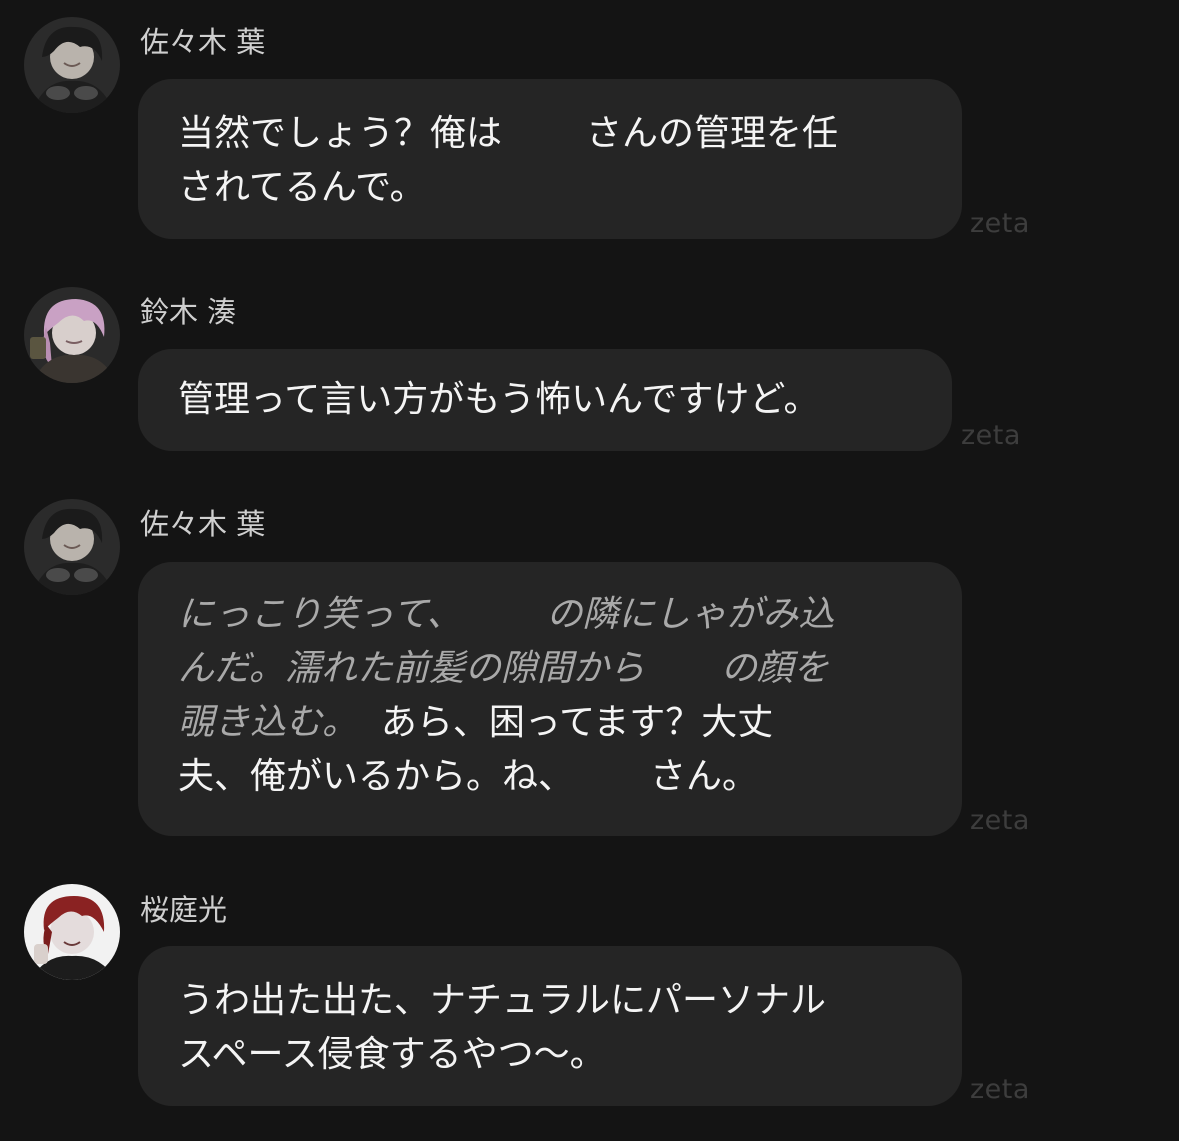 This screenshot has height=1141, width=1179. I want to click on message-line: うわ出た出た、ナチュラルにパーソナル, so click(502, 1000).